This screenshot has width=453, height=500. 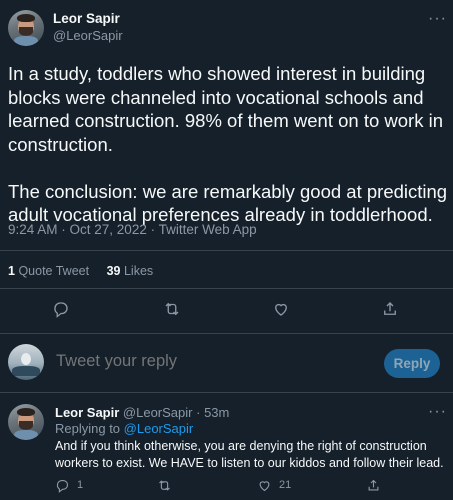 I want to click on reply-header: Leor Sapir @LeorSapir · 53m, so click(x=142, y=412).